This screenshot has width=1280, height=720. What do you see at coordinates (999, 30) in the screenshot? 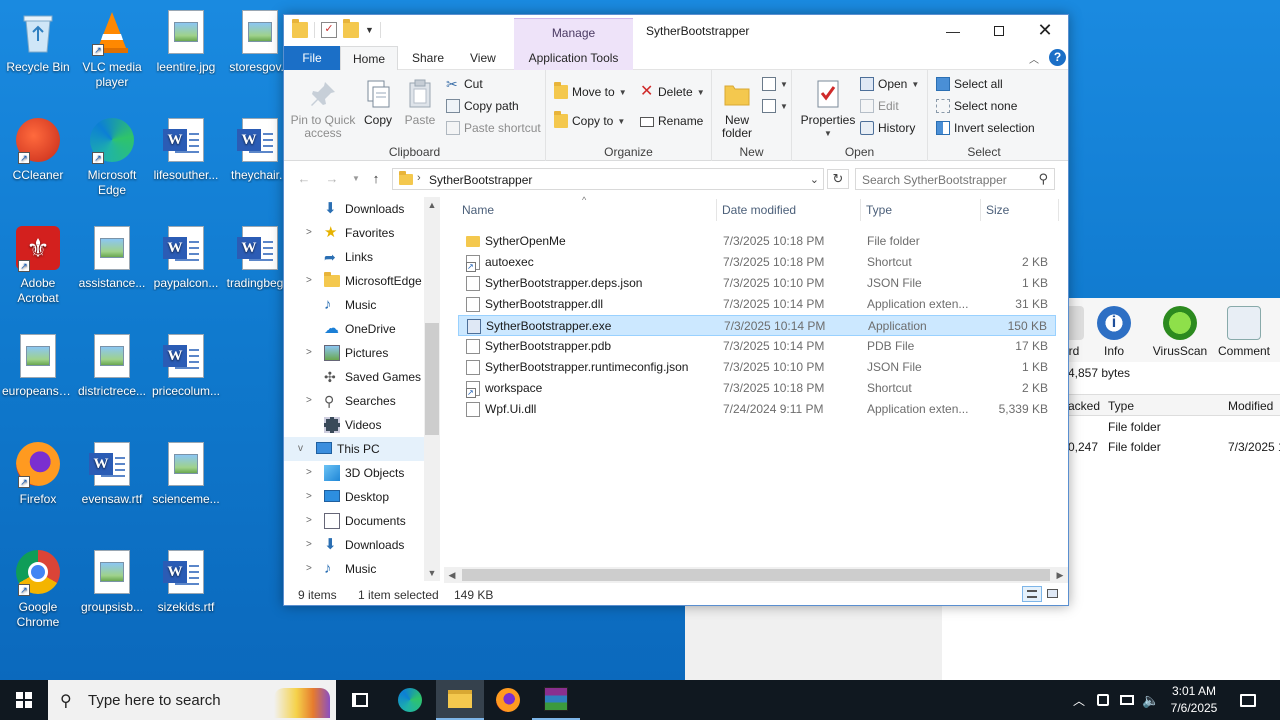
I see `maximize-button` at bounding box center [999, 30].